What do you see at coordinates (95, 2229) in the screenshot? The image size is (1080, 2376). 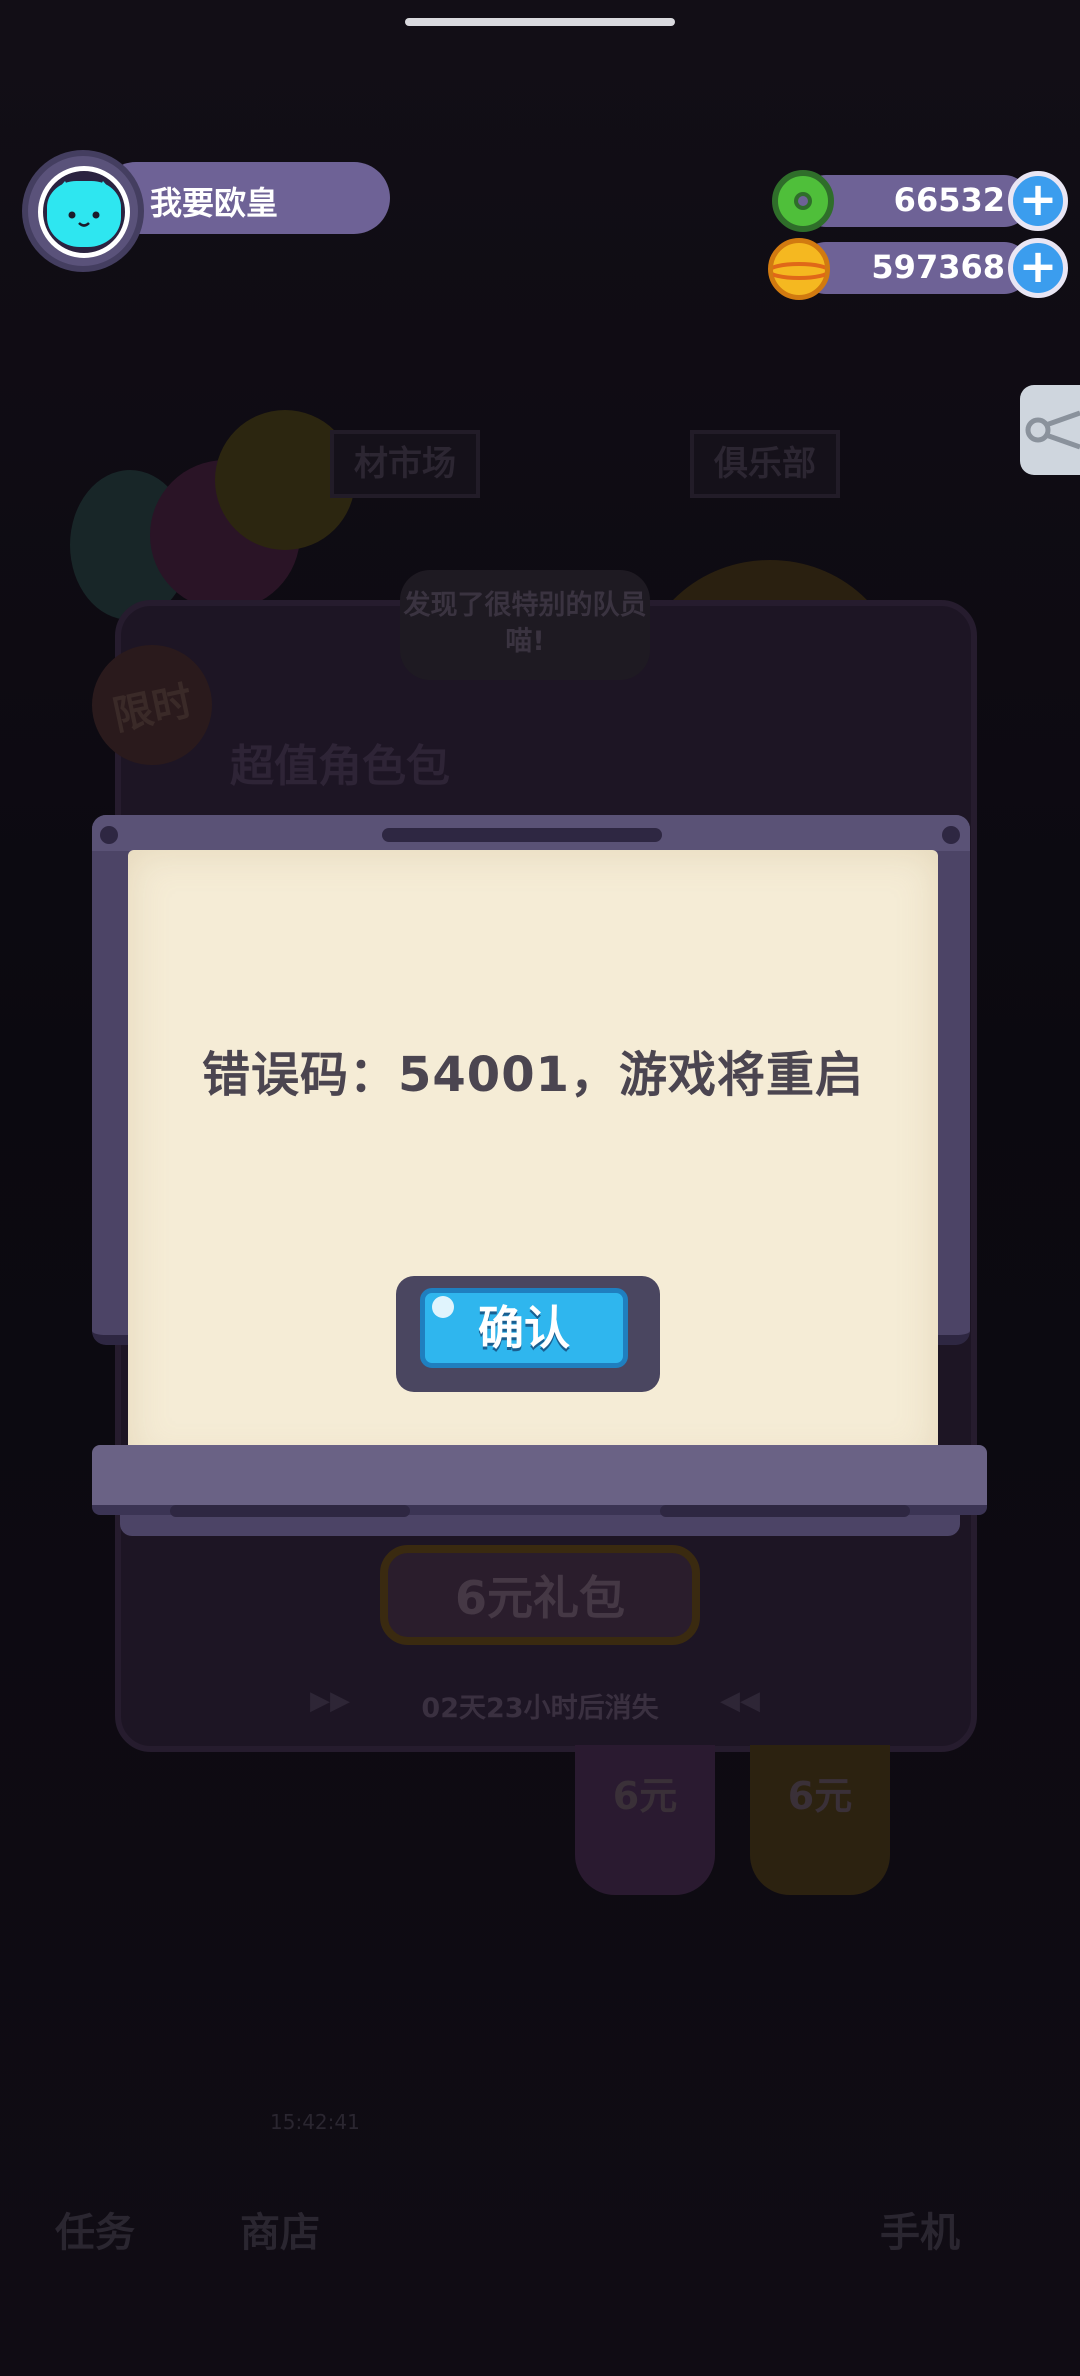 I see `nav-tasks: 任务` at bounding box center [95, 2229].